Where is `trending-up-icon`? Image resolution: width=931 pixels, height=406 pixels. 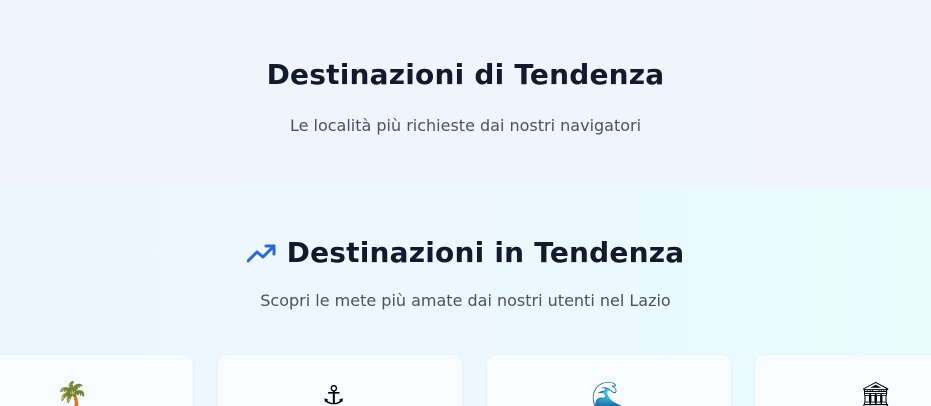
trending-up-icon is located at coordinates (261, 253).